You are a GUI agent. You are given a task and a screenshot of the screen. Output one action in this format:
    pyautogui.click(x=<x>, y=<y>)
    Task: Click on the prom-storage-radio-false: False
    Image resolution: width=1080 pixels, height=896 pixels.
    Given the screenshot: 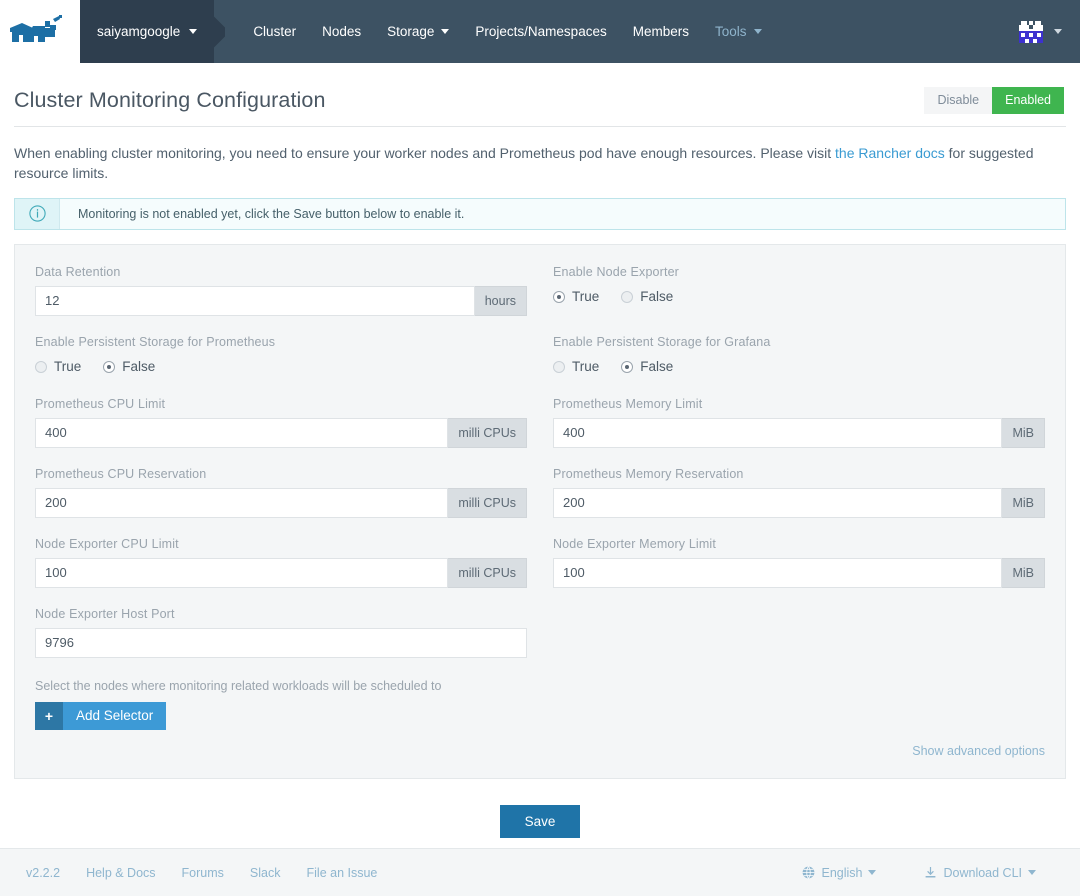 What is the action you would take?
    pyautogui.click(x=129, y=366)
    